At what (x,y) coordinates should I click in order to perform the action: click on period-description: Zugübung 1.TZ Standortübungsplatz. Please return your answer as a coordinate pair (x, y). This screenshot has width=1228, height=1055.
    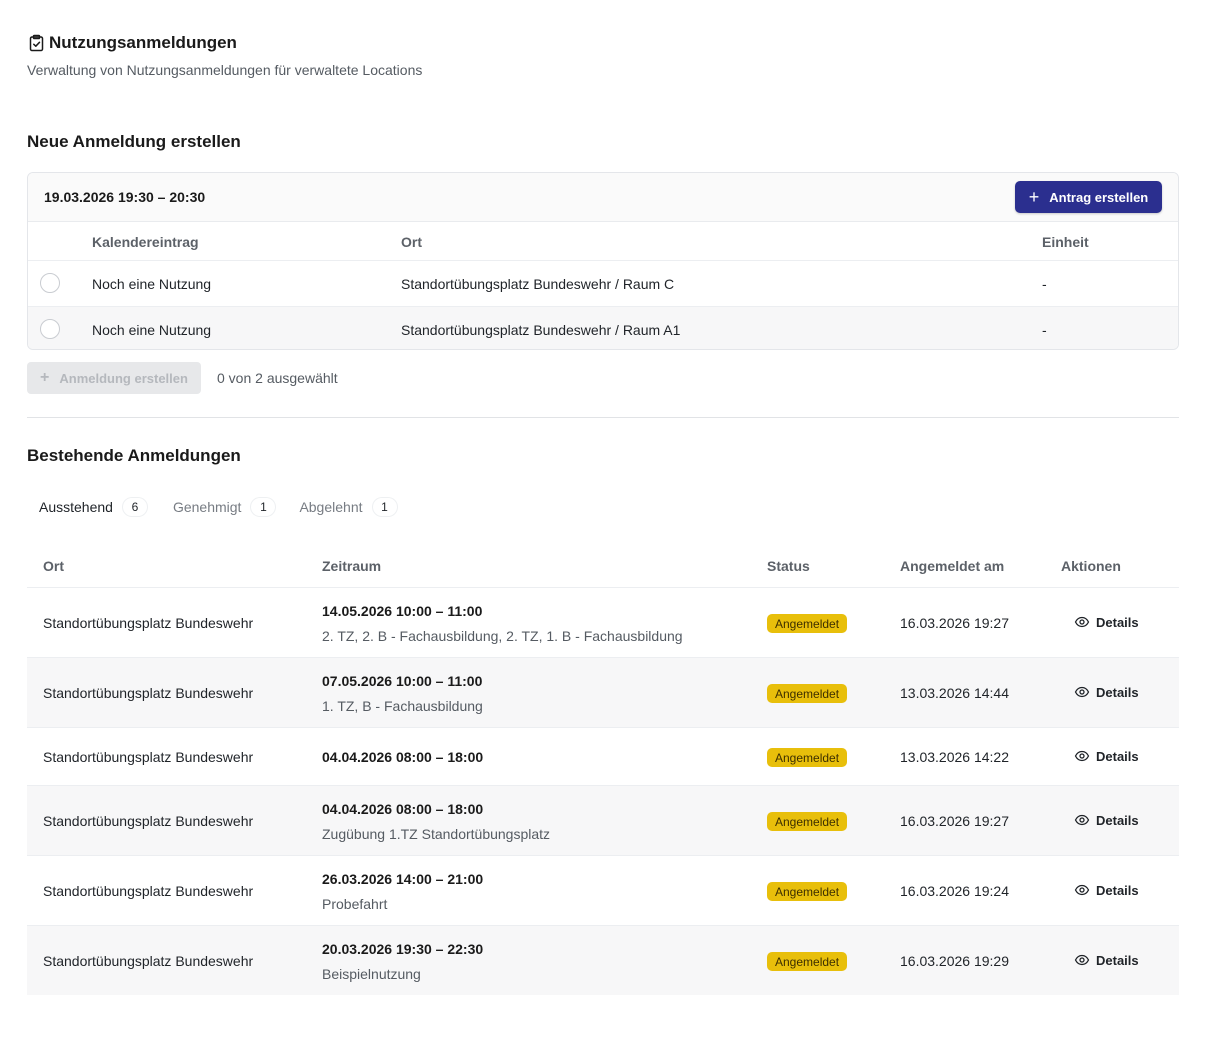
    Looking at the image, I should click on (436, 834).